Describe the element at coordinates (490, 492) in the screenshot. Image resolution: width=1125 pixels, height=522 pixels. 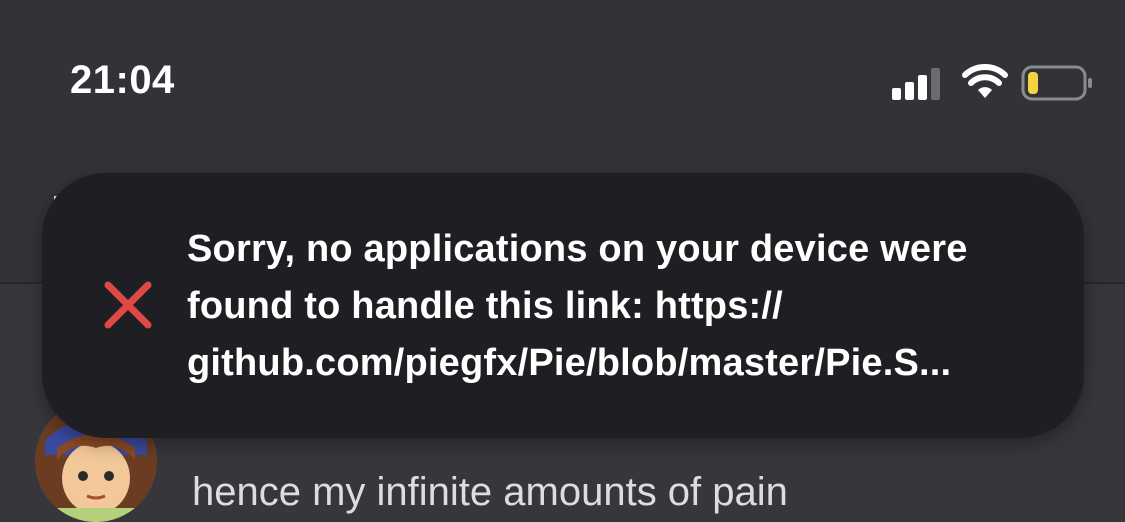
I see `message-text: hence my infinite amounts of pain` at that location.